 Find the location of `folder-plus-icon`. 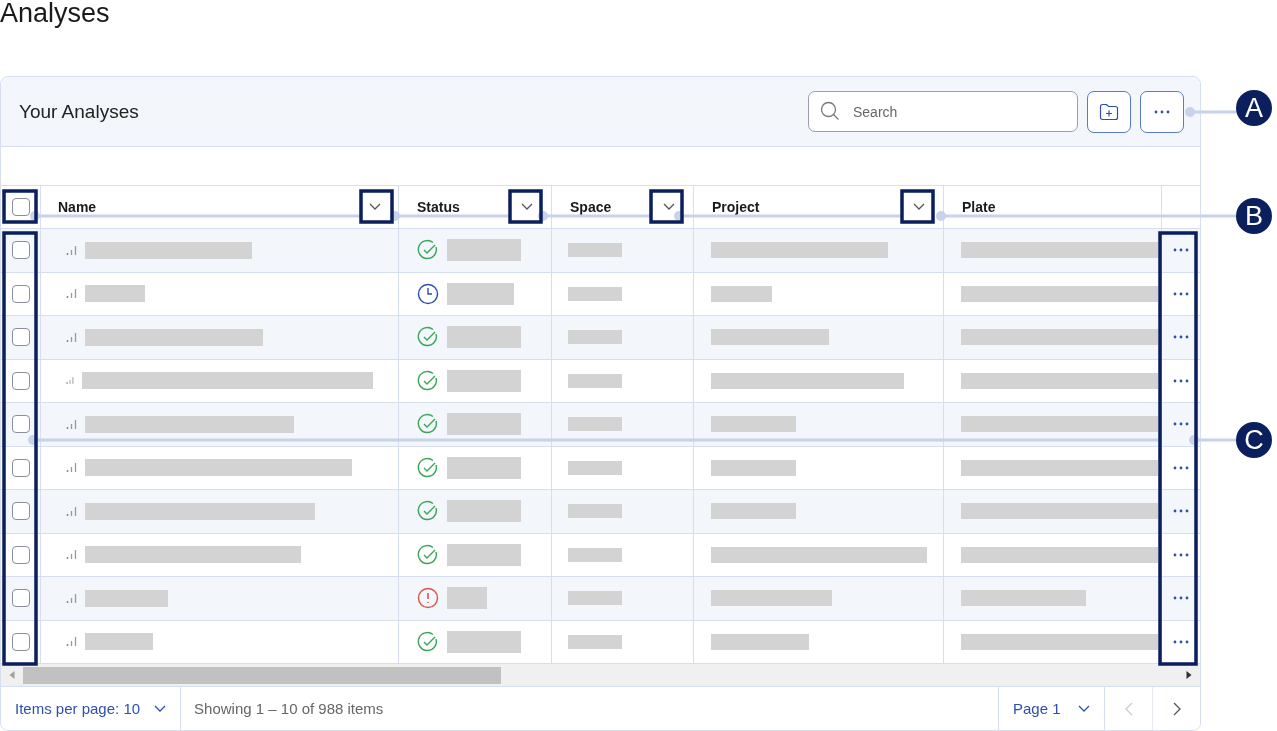

folder-plus-icon is located at coordinates (1109, 111).